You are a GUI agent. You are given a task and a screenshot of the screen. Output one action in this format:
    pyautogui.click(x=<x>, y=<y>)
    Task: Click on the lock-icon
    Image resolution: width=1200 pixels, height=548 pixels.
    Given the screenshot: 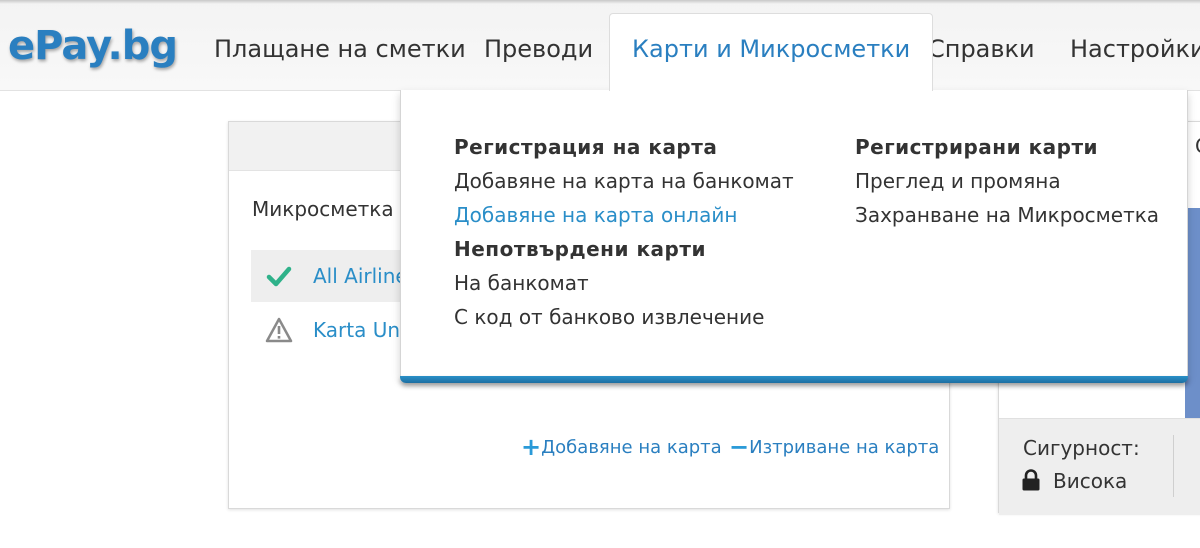 What is the action you would take?
    pyautogui.click(x=1031, y=480)
    